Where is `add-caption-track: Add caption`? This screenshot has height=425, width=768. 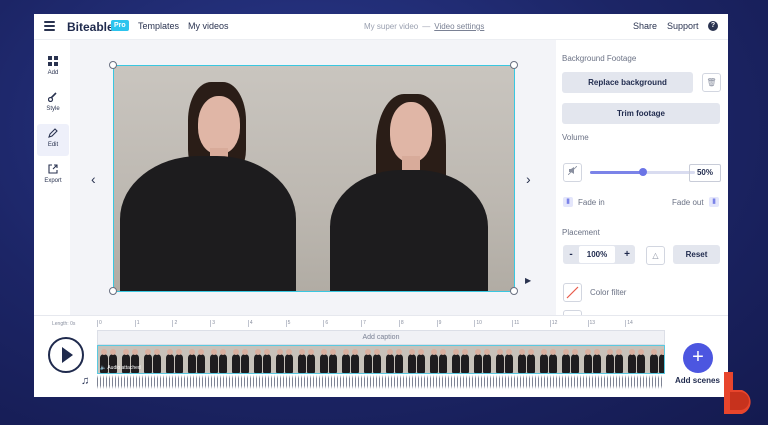
add-caption-track: Add caption is located at coordinates (381, 337).